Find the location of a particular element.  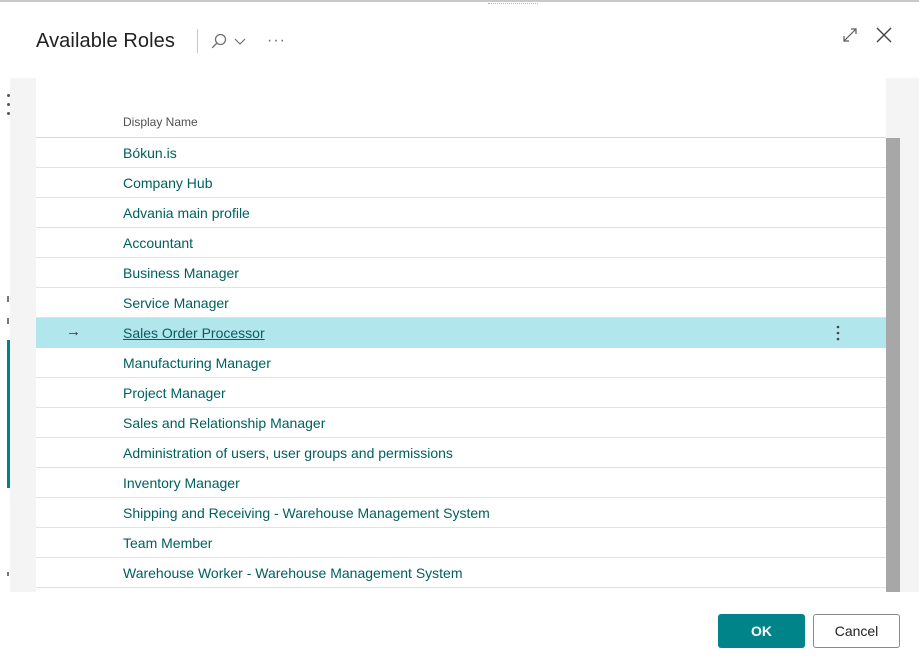

table-row: Sales and Relationship Manager is located at coordinates (461, 423).